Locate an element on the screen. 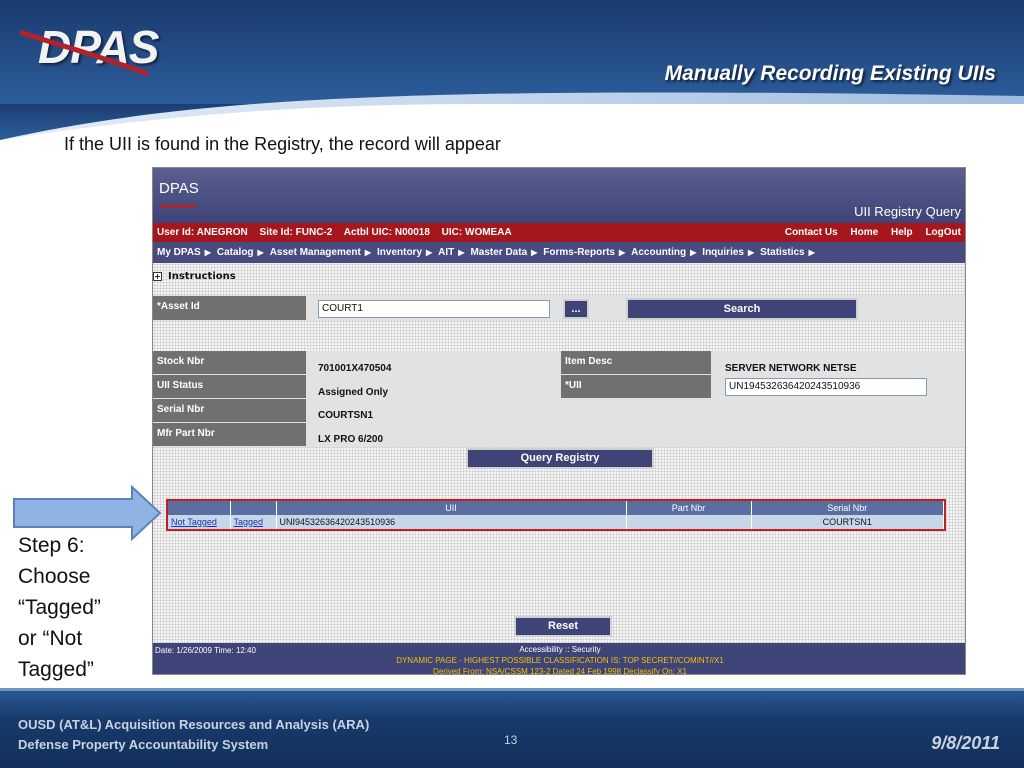  menu-label: Inventory is located at coordinates (400, 252).